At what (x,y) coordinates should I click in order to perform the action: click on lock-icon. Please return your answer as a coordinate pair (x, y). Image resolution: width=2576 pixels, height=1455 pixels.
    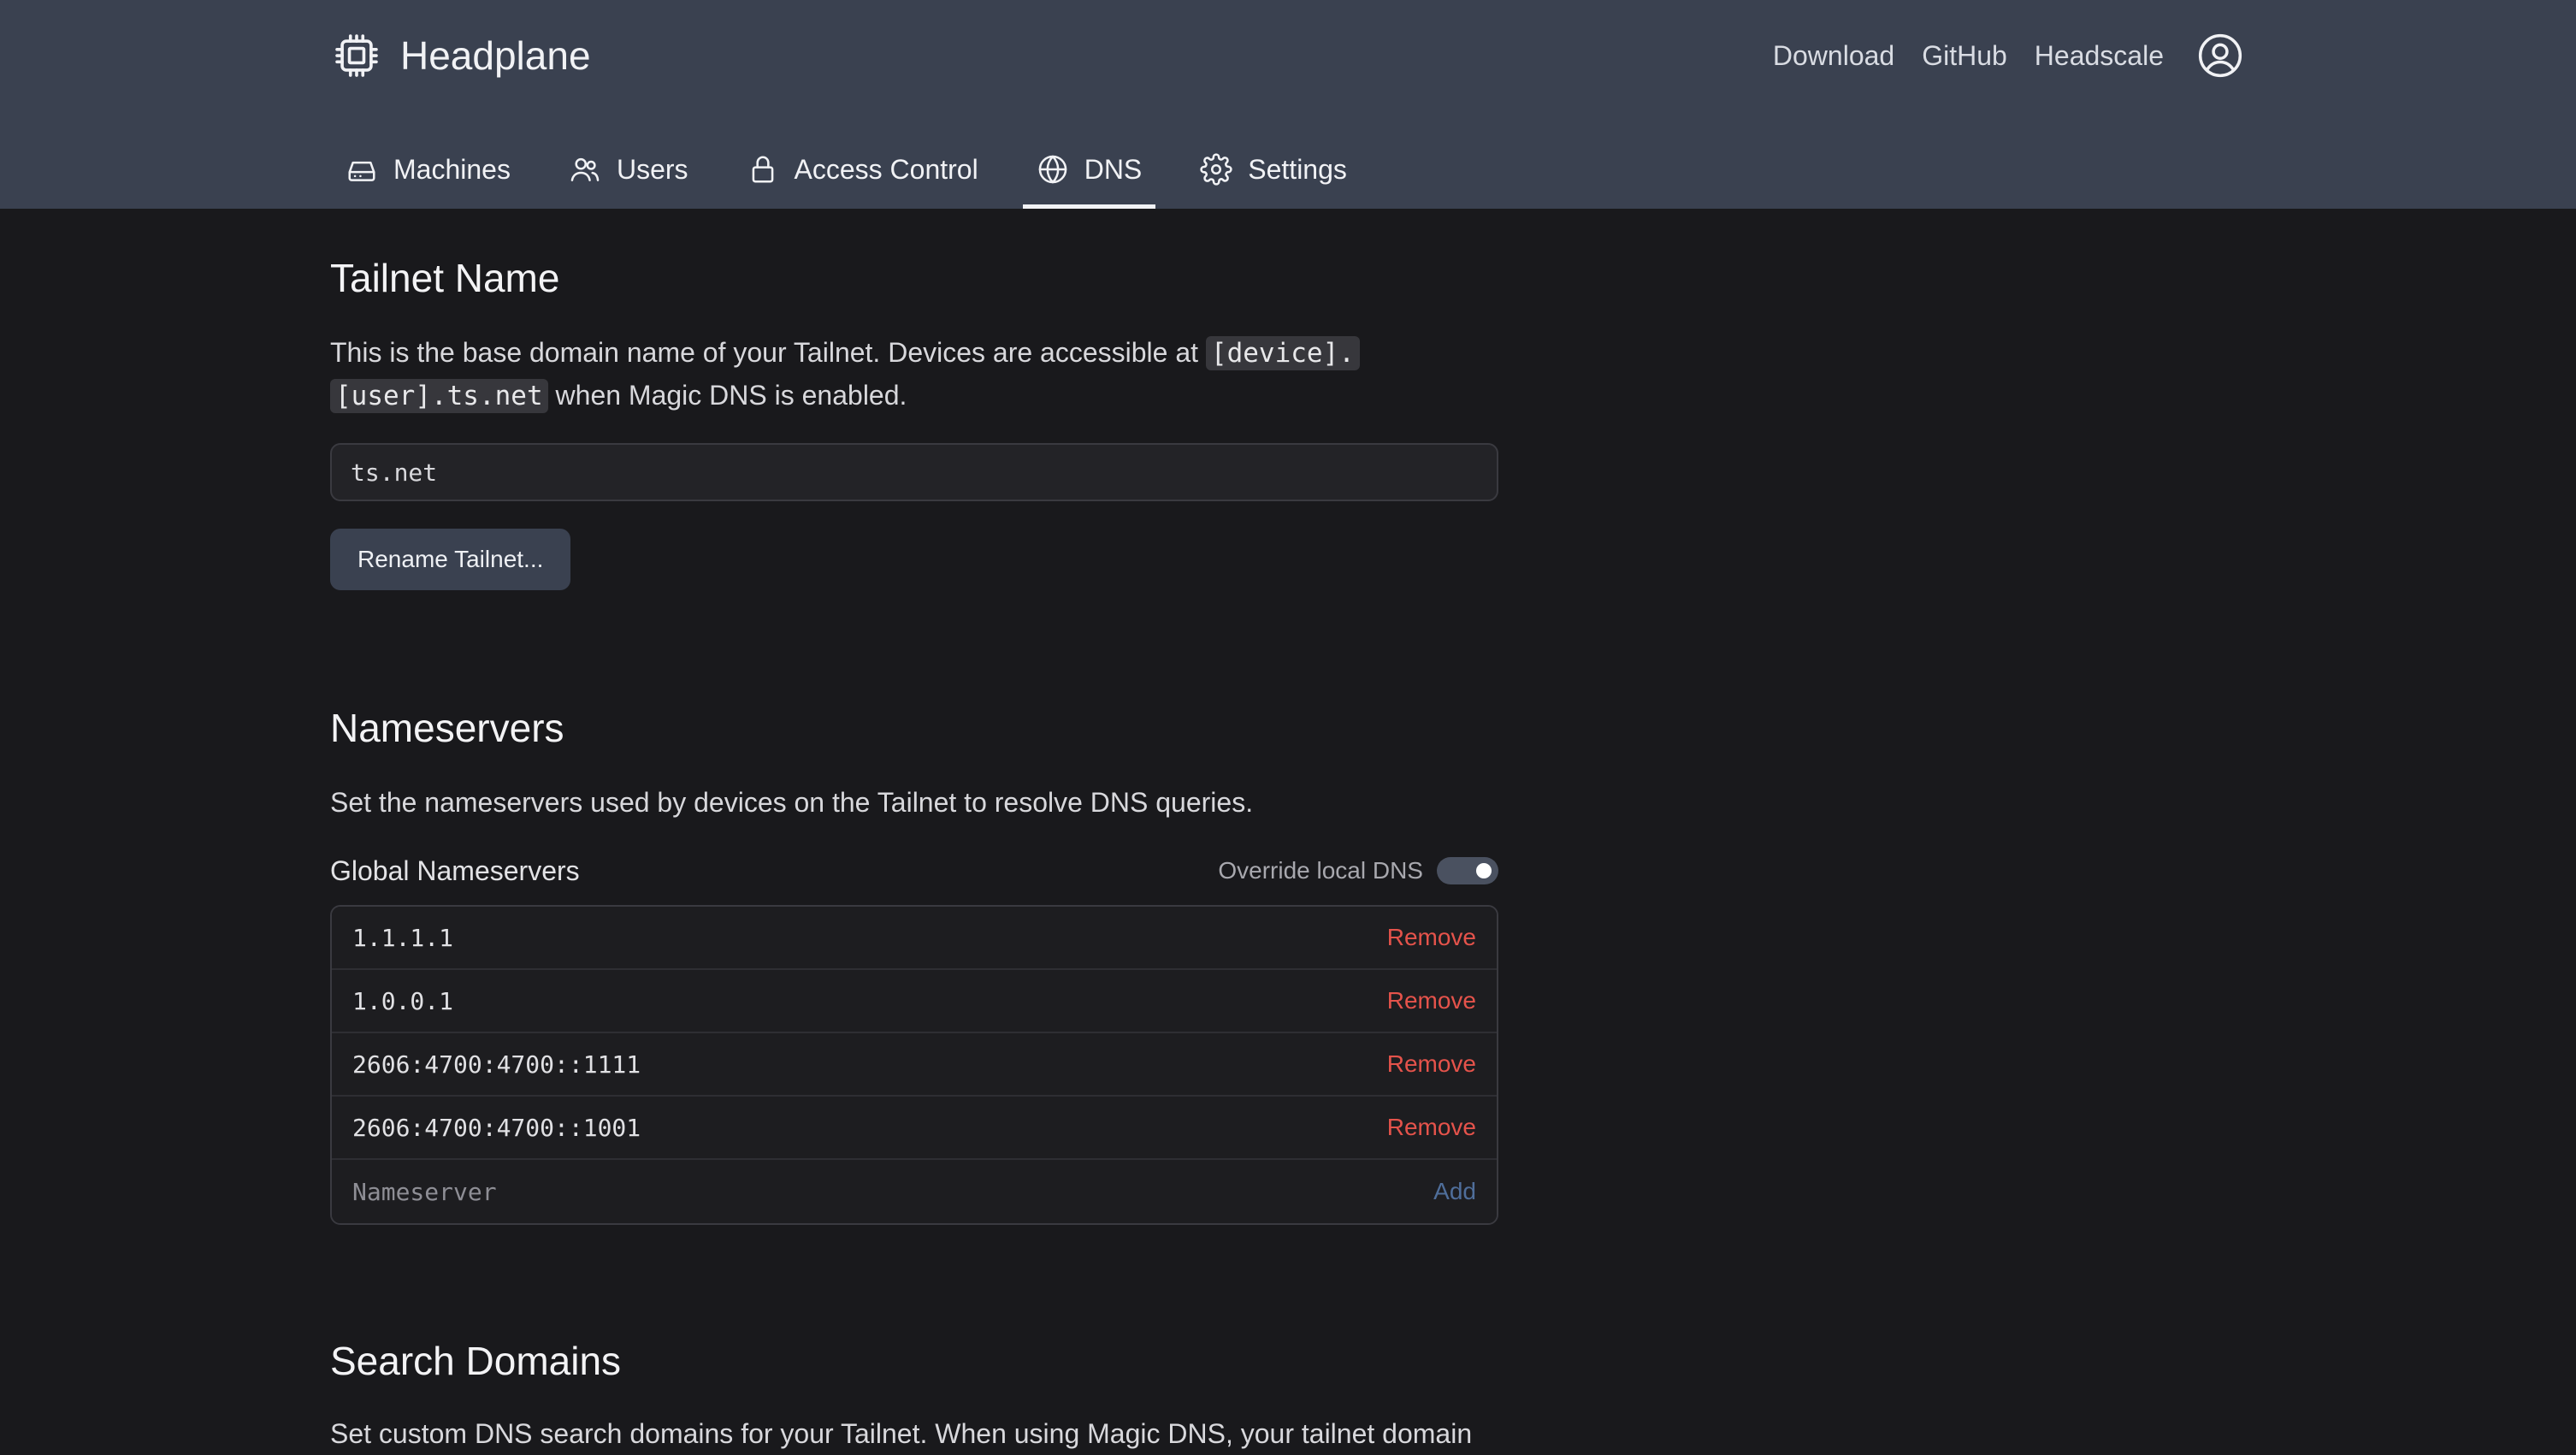
    Looking at the image, I should click on (762, 169).